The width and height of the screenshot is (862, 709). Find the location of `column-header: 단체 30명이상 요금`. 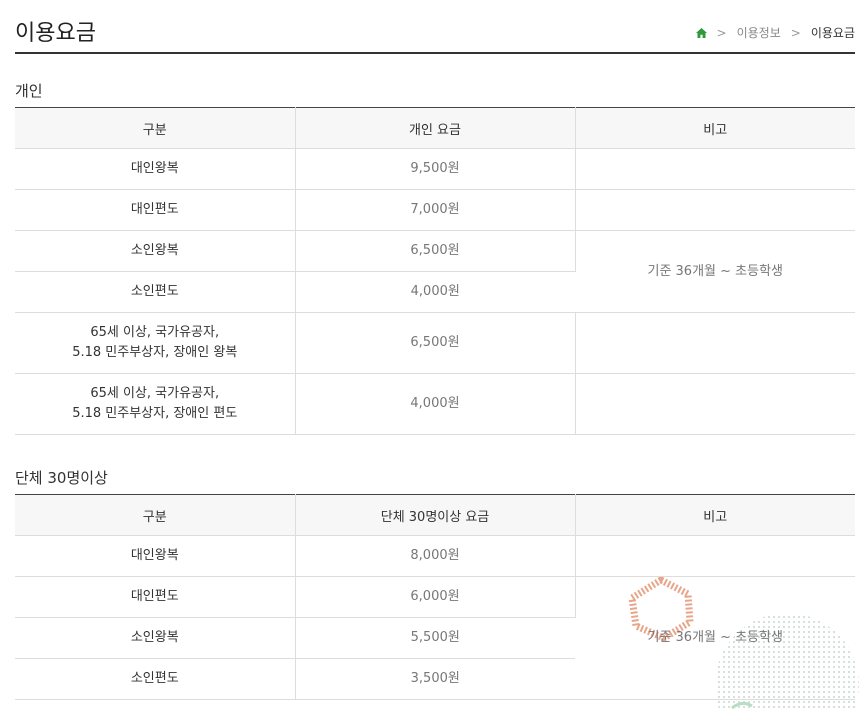

column-header: 단체 30명이상 요금 is located at coordinates (435, 515).